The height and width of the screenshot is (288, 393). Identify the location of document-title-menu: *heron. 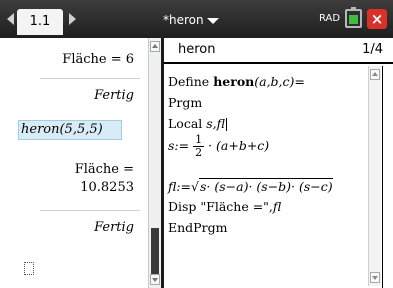
(191, 20).